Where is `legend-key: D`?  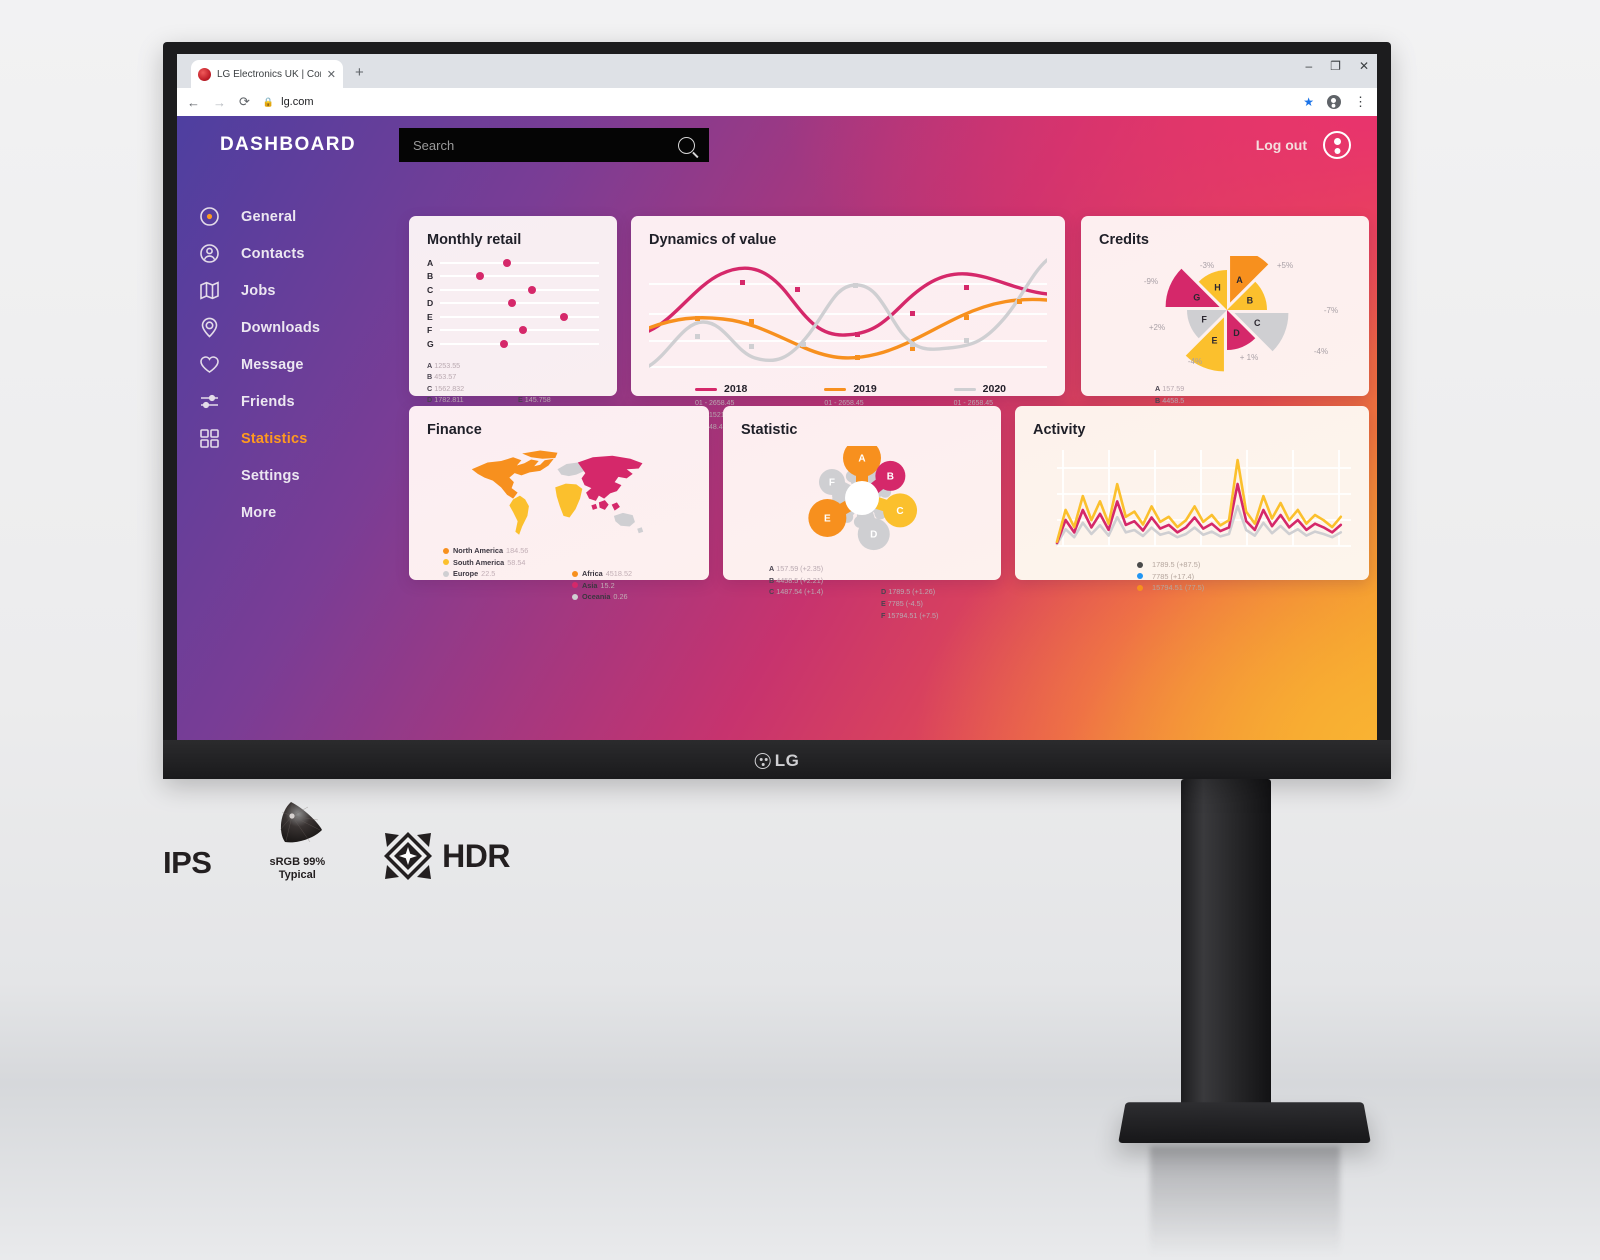
legend-key: D is located at coordinates (884, 592).